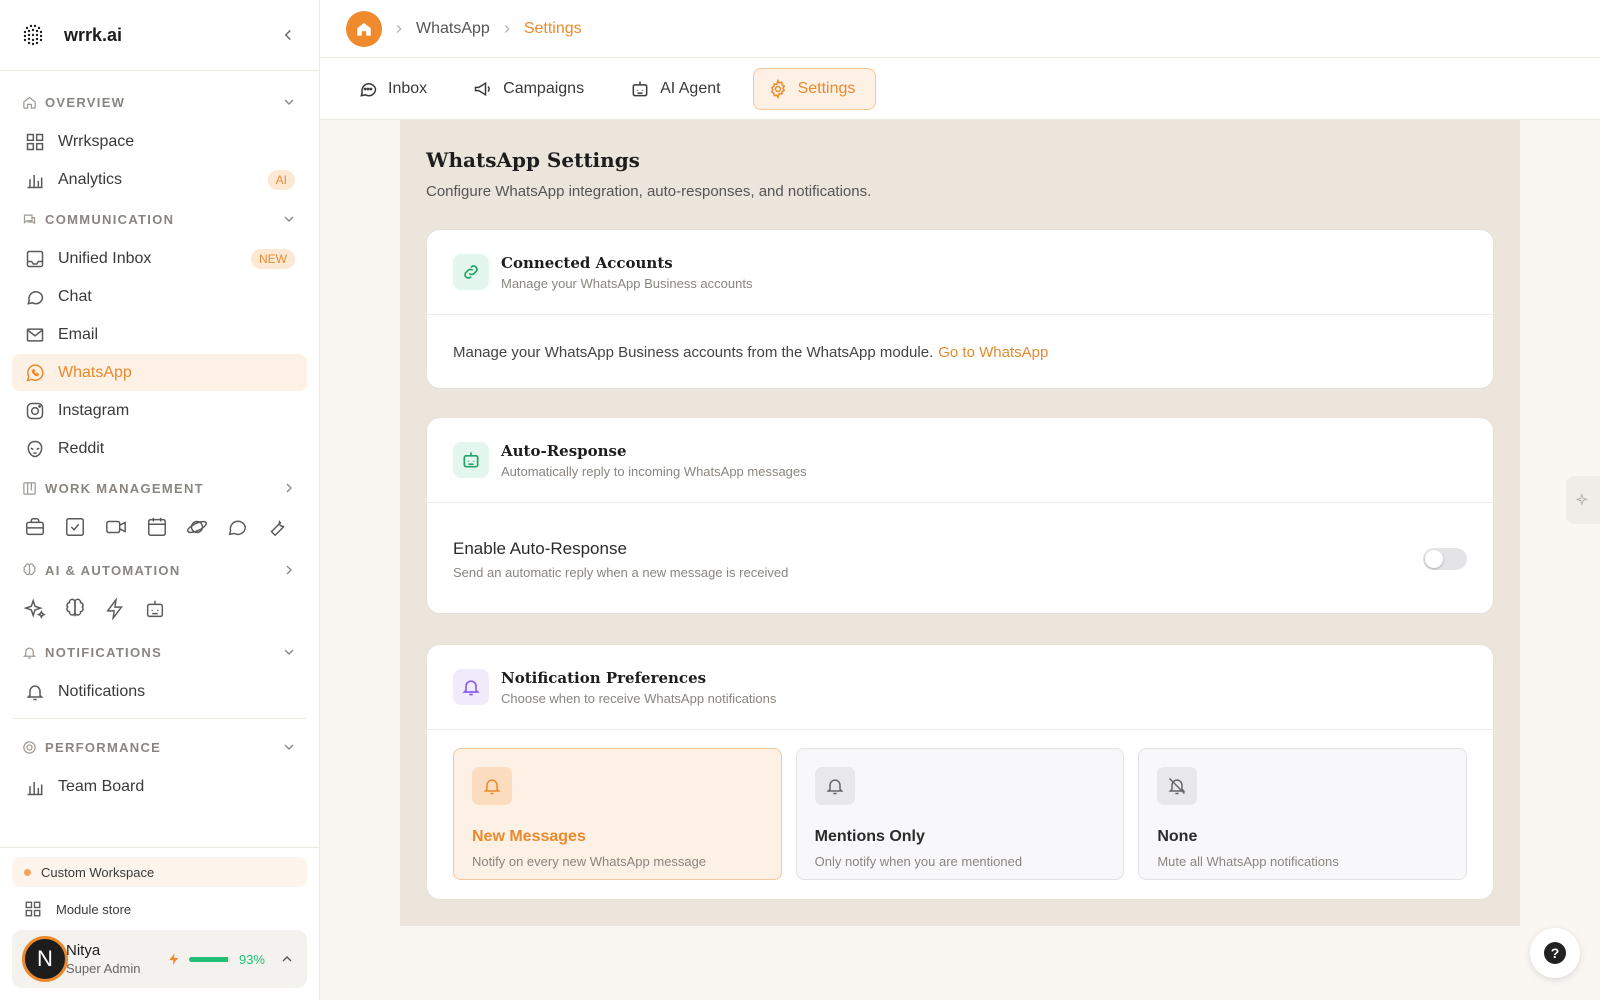  Describe the element at coordinates (159, 718) in the screenshot. I see `divider` at that location.